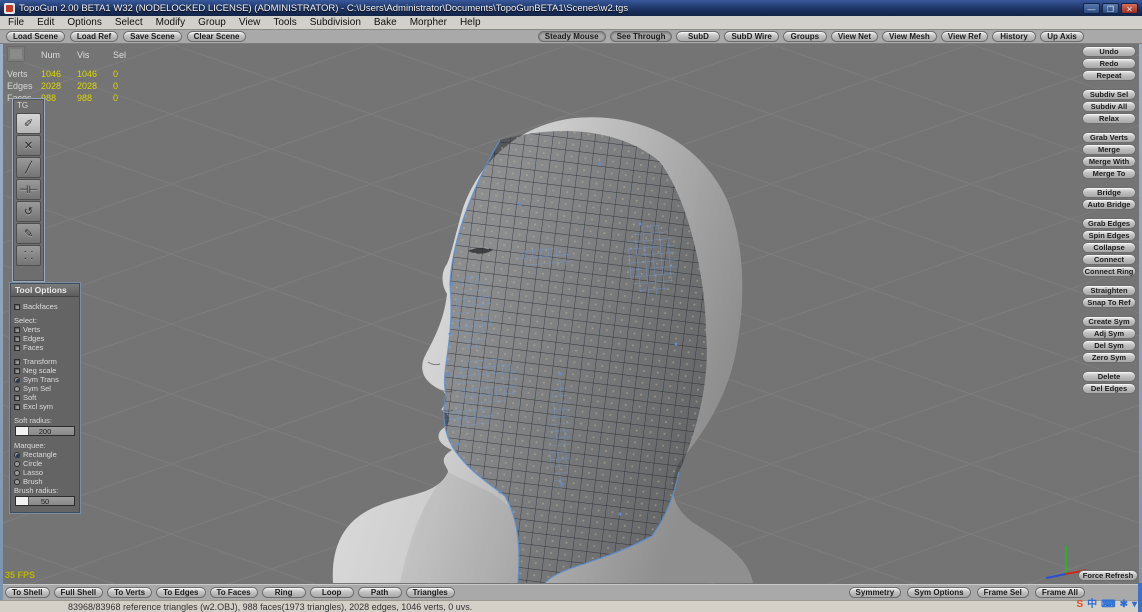  What do you see at coordinates (45, 481) in the screenshot?
I see `marquee-brush-option: Brush` at bounding box center [45, 481].